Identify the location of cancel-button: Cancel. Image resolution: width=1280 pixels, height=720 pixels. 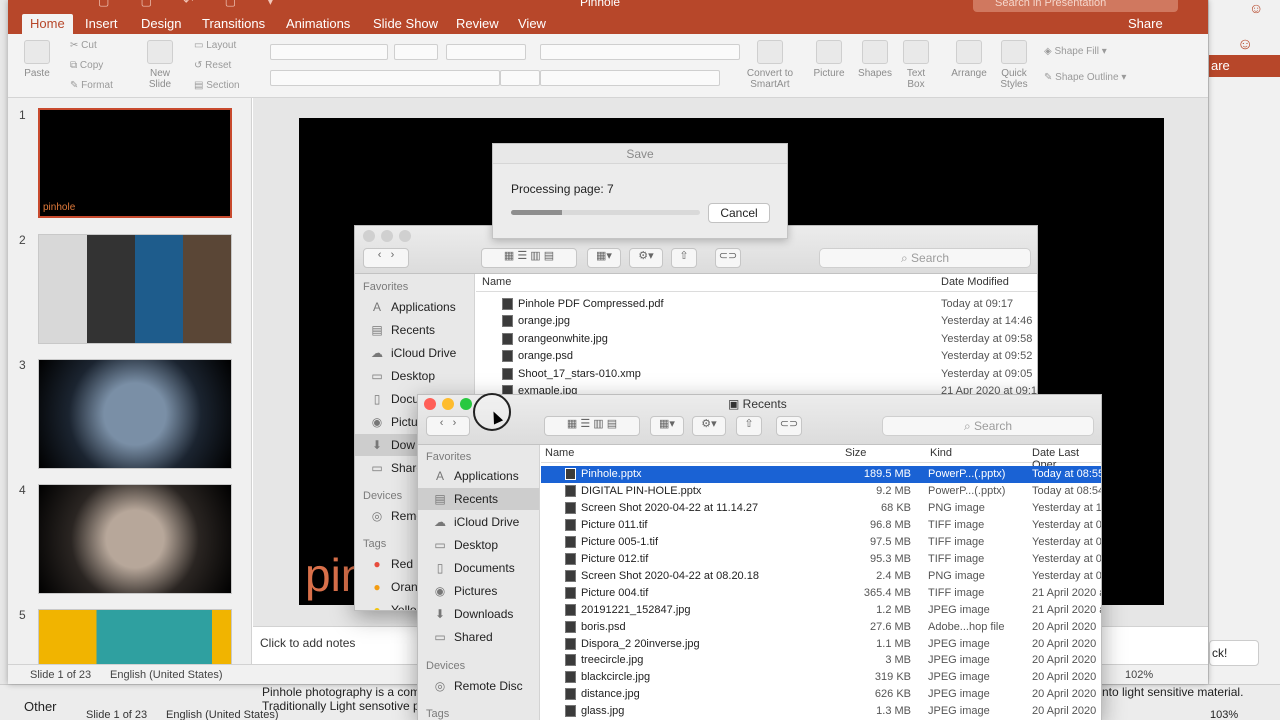
(739, 213).